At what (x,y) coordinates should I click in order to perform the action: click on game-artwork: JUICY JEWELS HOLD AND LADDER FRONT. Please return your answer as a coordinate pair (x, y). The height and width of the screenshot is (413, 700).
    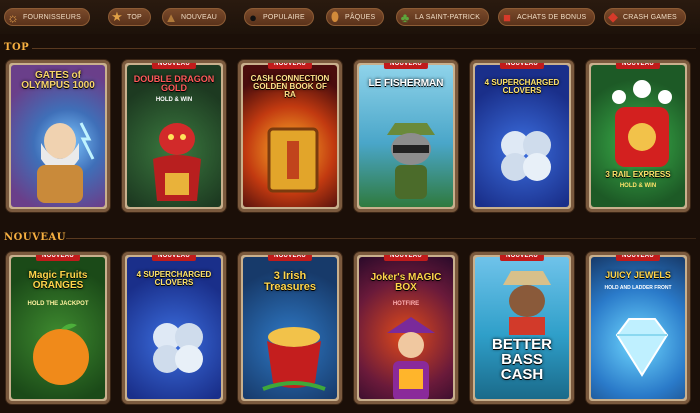
    Looking at the image, I should click on (638, 328).